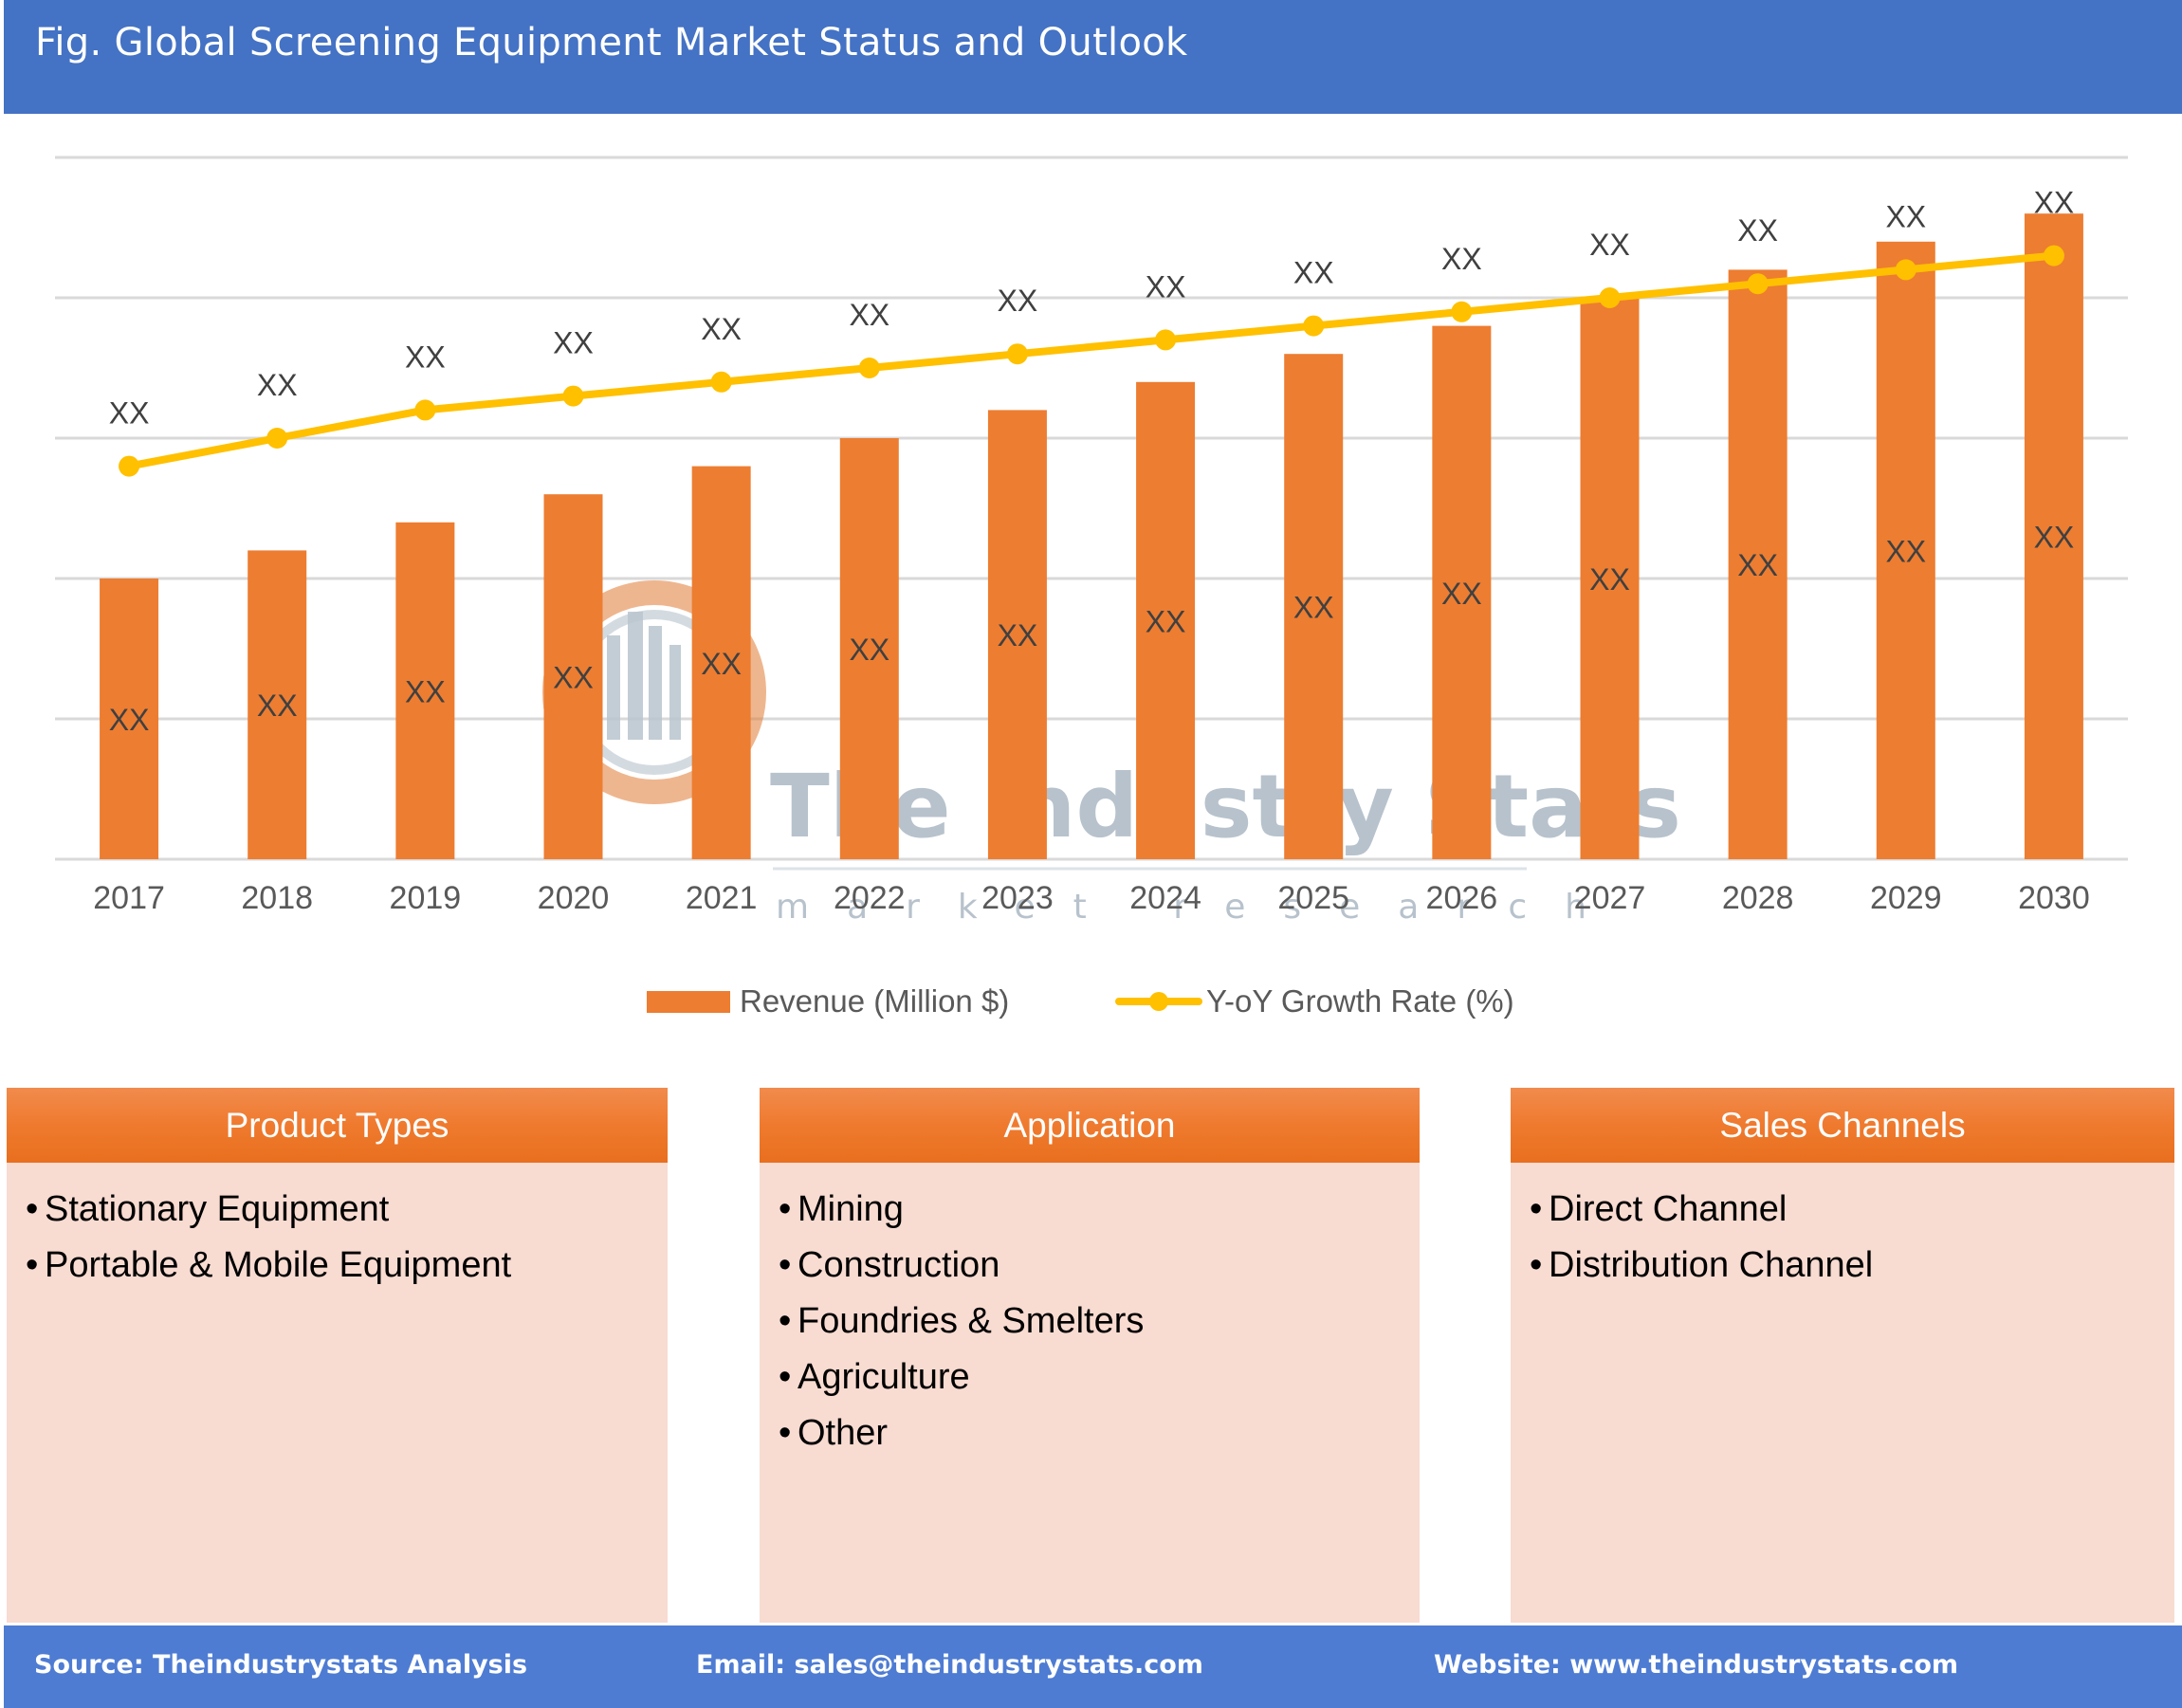 The image size is (2182, 1708). What do you see at coordinates (426, 898) in the screenshot?
I see `x-tick-label: 2019` at bounding box center [426, 898].